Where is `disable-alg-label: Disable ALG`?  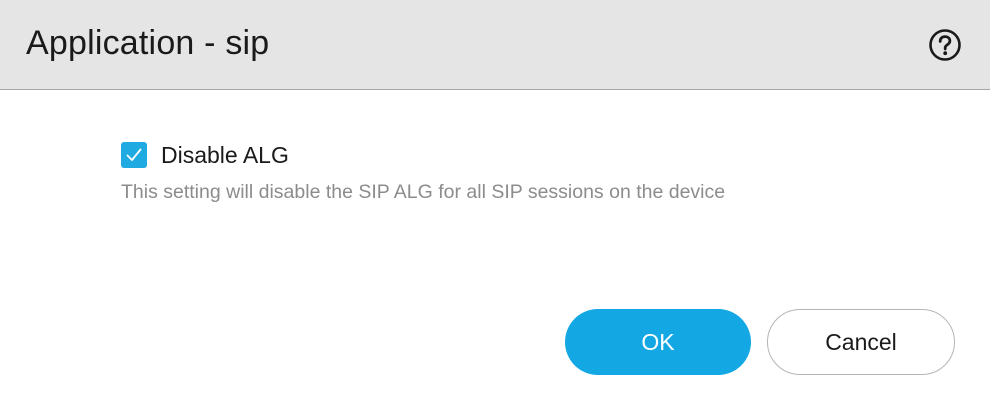 disable-alg-label: Disable ALG is located at coordinates (225, 155).